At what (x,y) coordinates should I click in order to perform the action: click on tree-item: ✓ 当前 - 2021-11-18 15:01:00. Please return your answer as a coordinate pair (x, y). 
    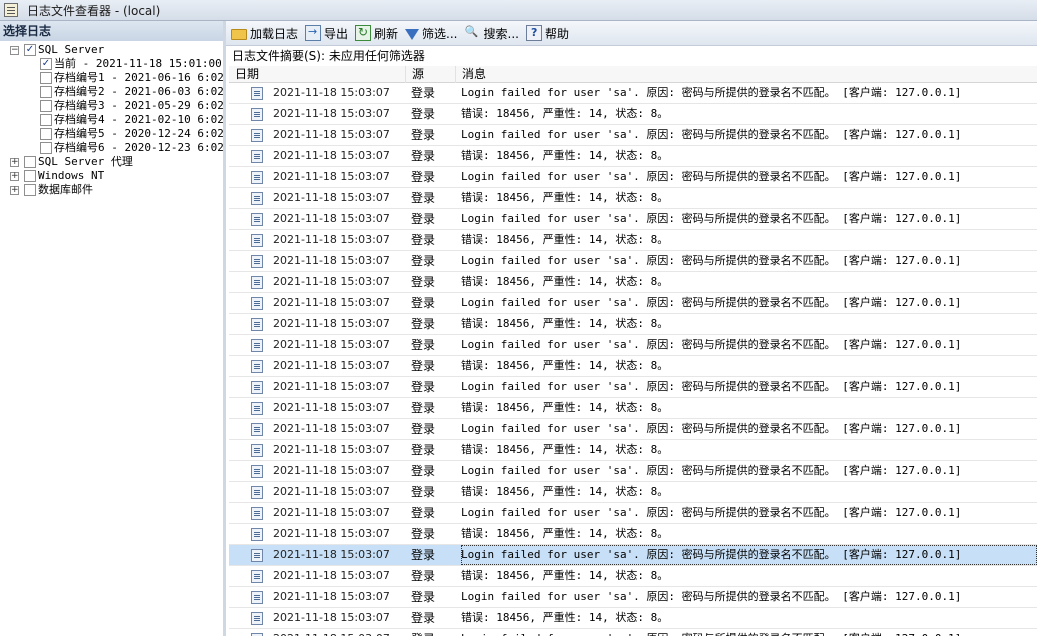
    Looking at the image, I should click on (131, 64).